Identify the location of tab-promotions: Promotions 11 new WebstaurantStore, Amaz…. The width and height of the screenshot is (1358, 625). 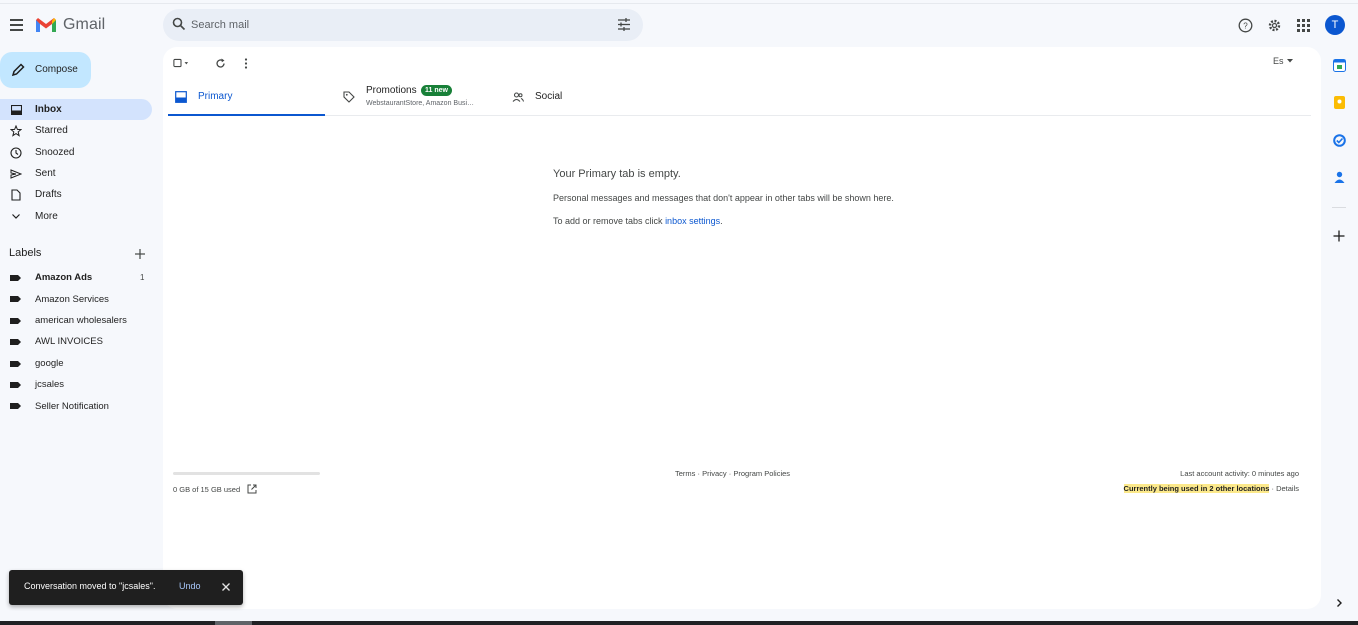
(418, 98).